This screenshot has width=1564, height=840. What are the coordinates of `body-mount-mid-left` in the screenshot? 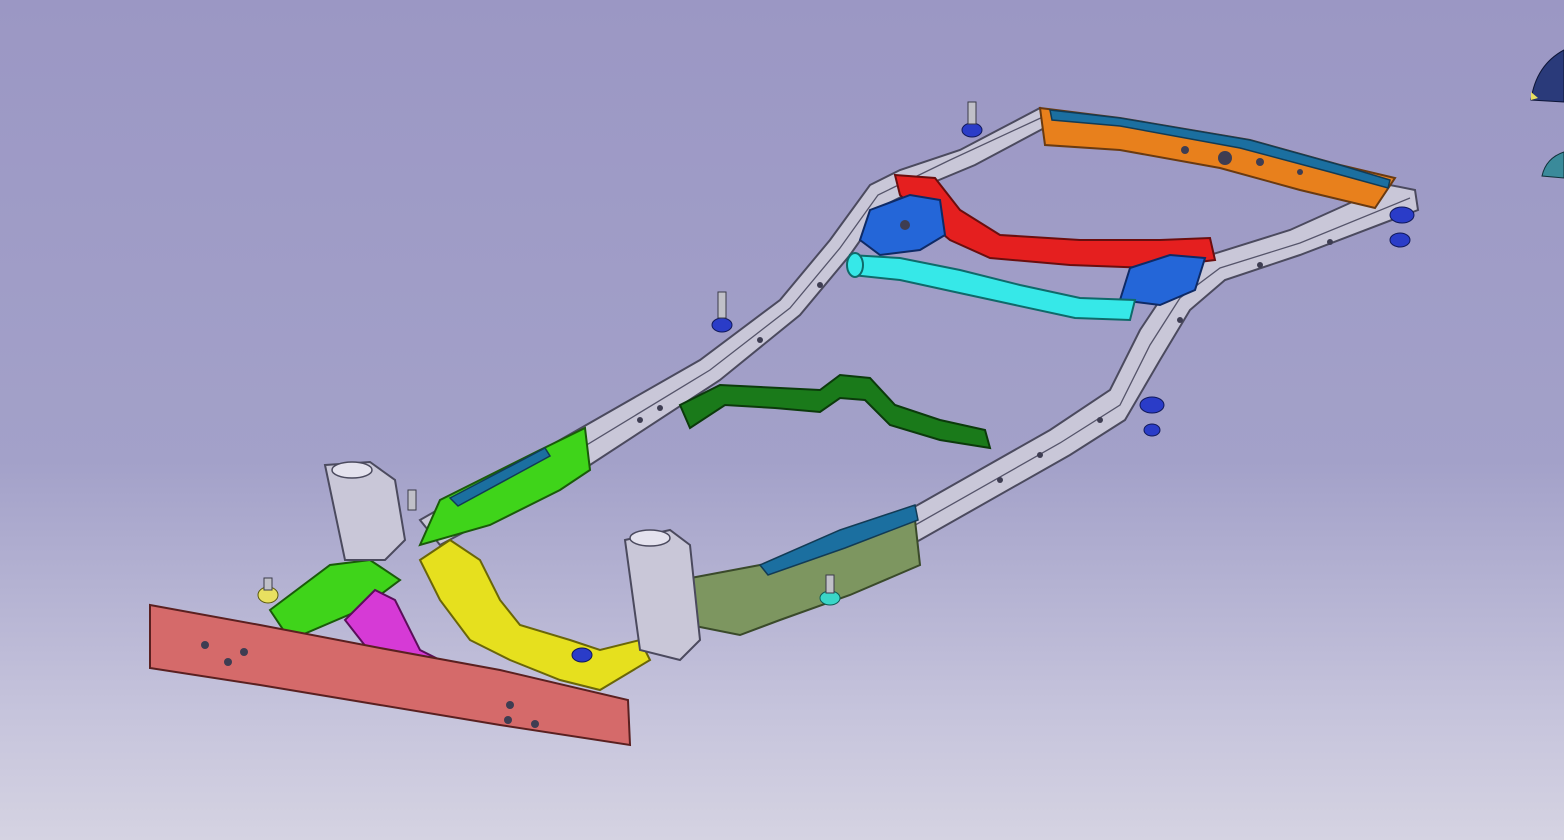 It's located at (722, 312).